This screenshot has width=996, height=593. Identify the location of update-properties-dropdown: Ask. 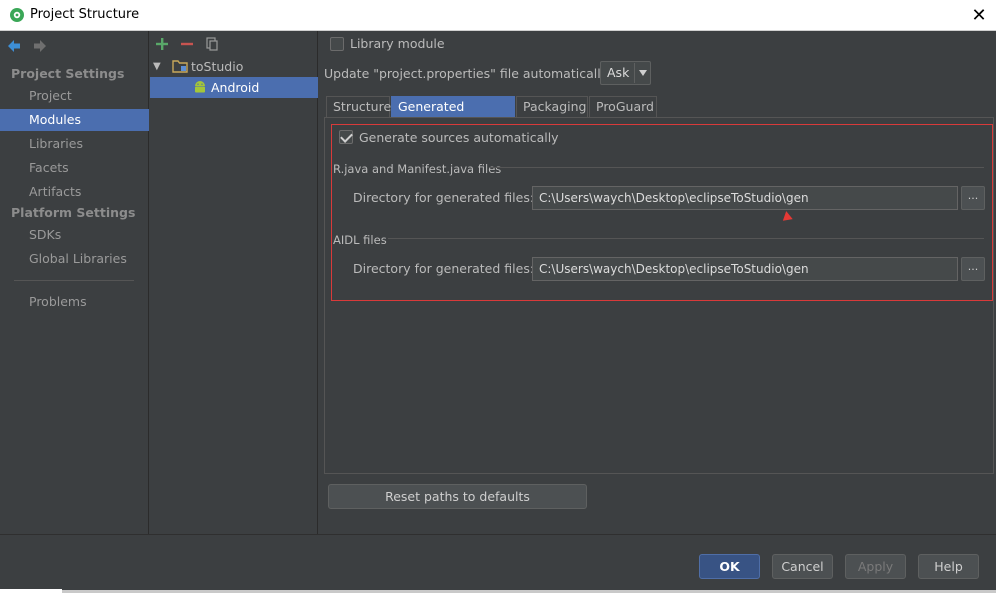
(625, 73).